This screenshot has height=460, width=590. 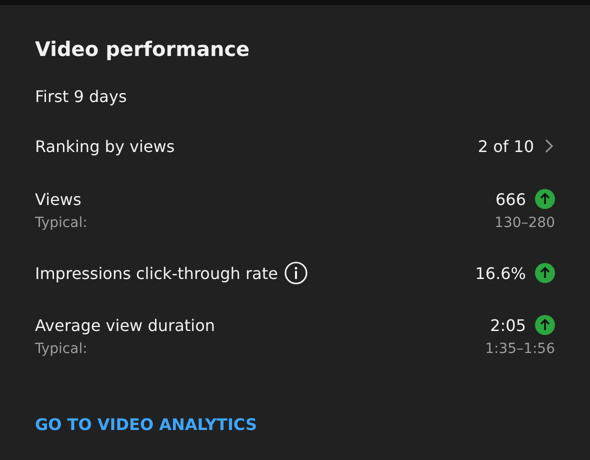 I want to click on metric-value: 666, so click(x=510, y=199).